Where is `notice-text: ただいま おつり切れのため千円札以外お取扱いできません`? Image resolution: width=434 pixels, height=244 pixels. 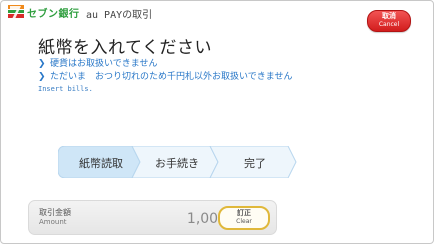 notice-text: ただいま おつり切れのため千円札以外お取扱いできません is located at coordinates (171, 77).